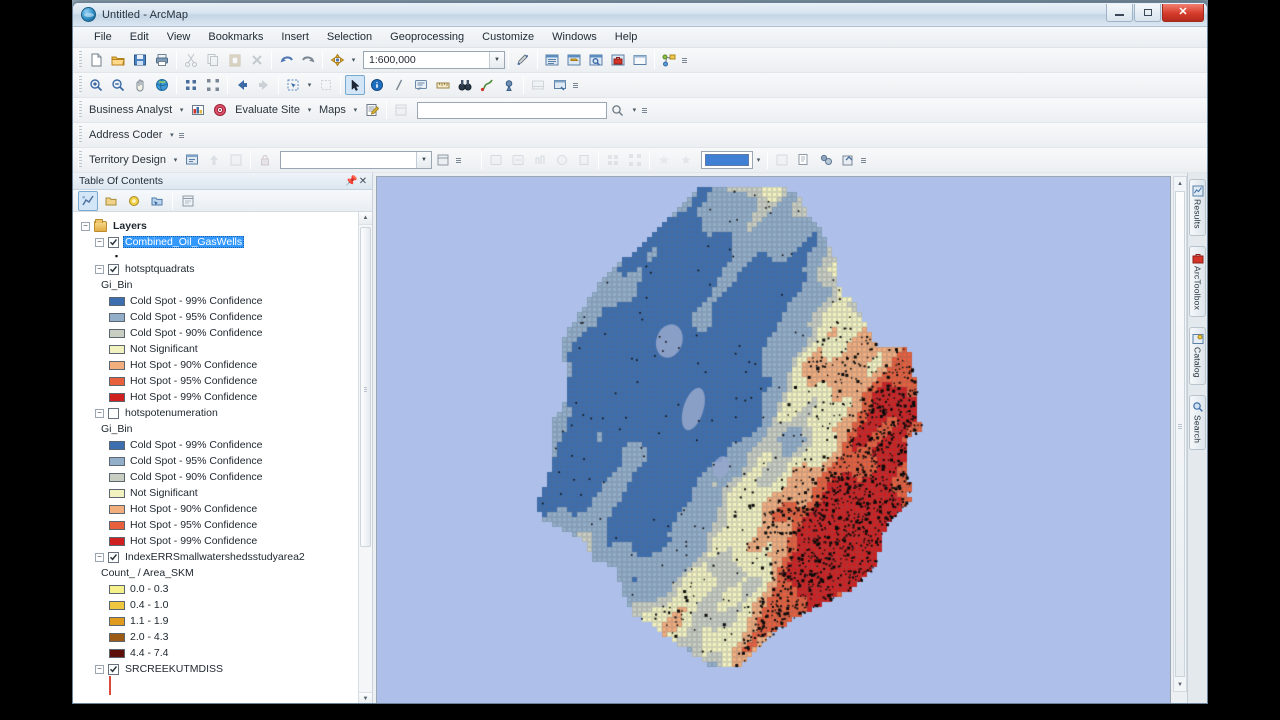 This screenshot has width=1280, height=720. I want to click on menu-help: Help, so click(626, 37).